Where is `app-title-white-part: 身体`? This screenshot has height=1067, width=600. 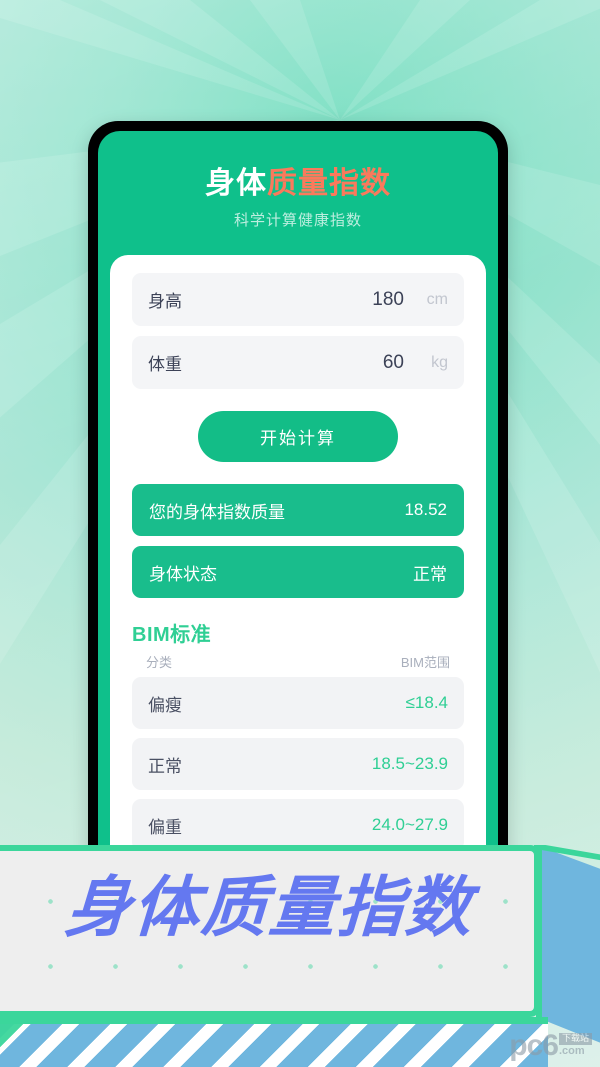 app-title-white-part: 身体 is located at coordinates (236, 183).